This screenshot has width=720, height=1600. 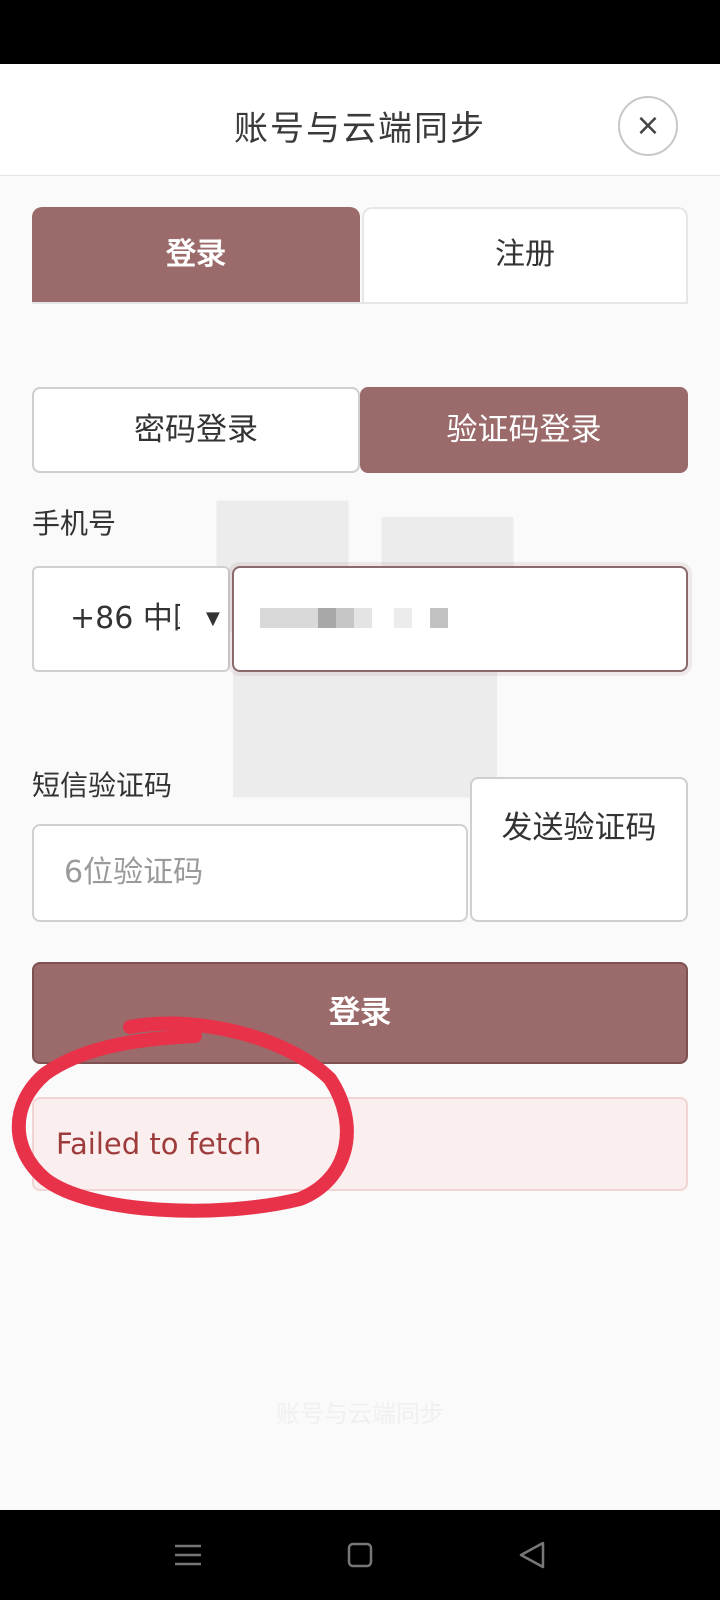 I want to click on footer-ghost-text: 账号与云端同步, so click(x=360, y=1414).